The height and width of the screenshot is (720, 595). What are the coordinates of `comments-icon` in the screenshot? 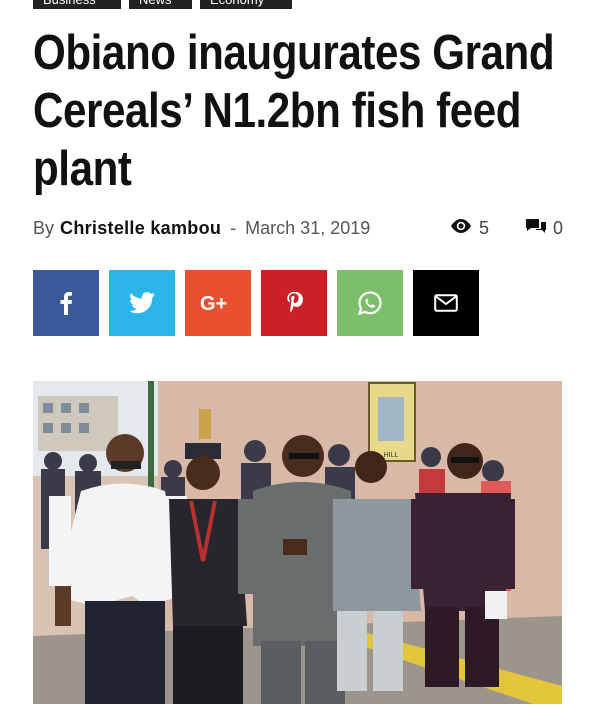 It's located at (536, 228).